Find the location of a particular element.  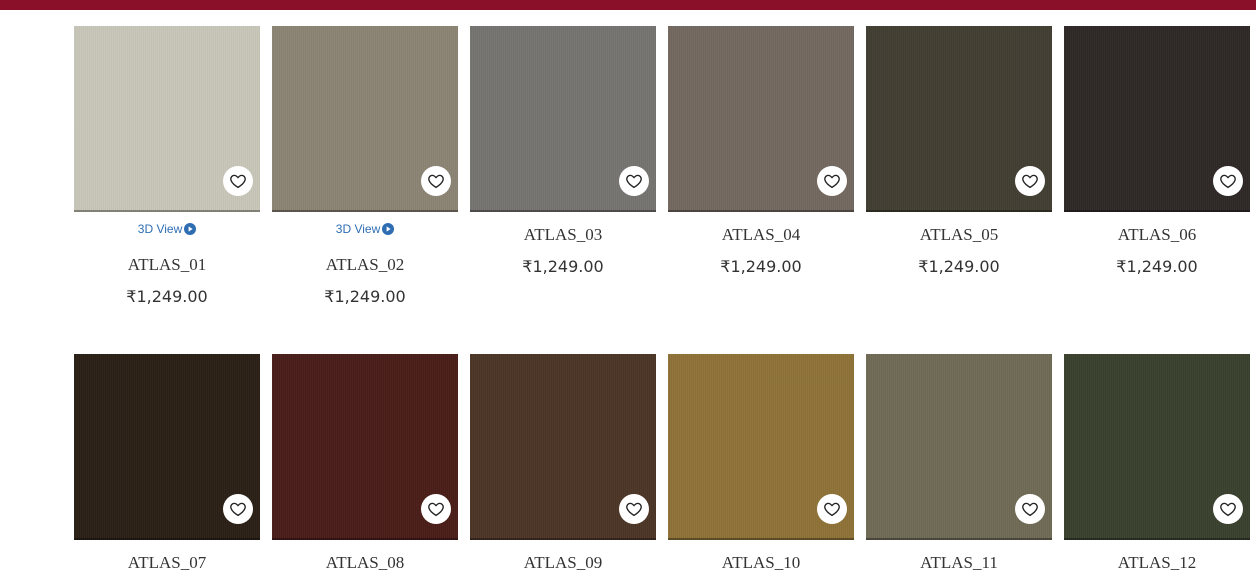

product-card: ATLAS_08 is located at coordinates (365, 463).